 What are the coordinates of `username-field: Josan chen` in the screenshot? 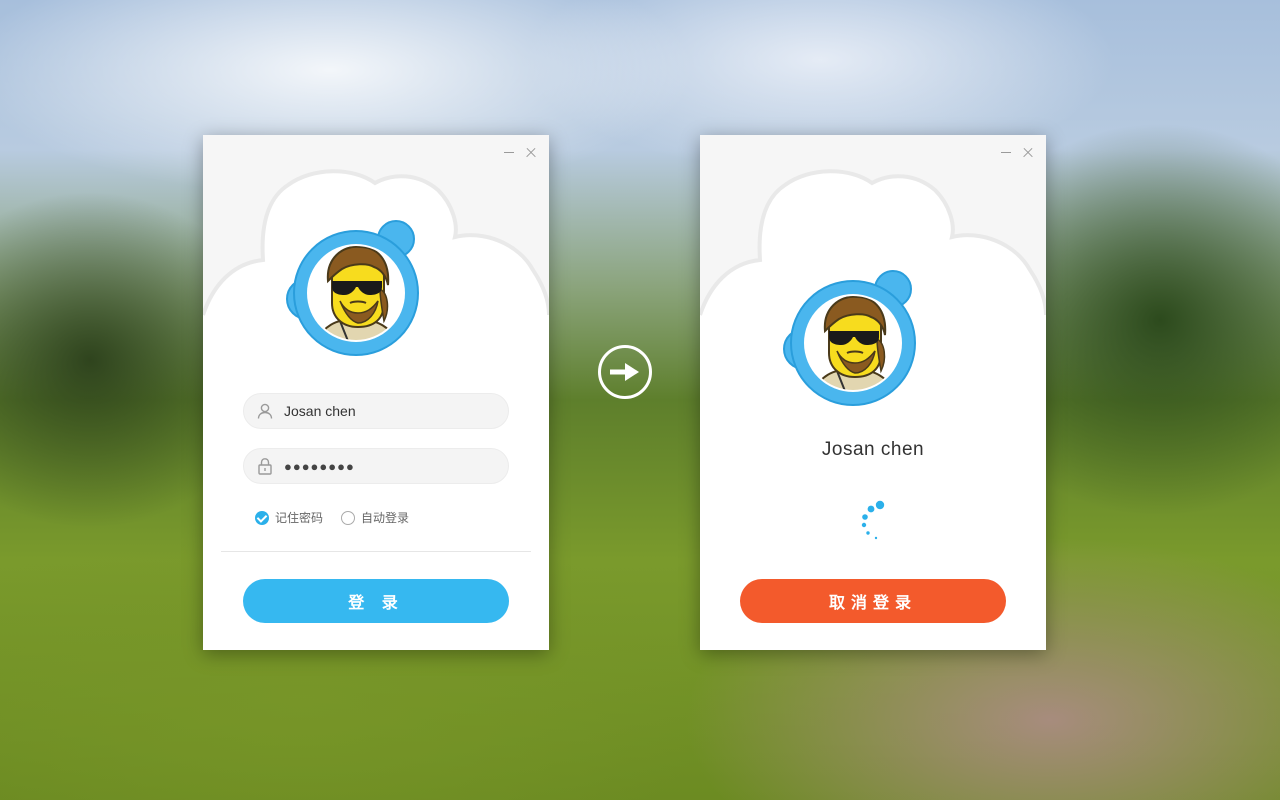 It's located at (376, 411).